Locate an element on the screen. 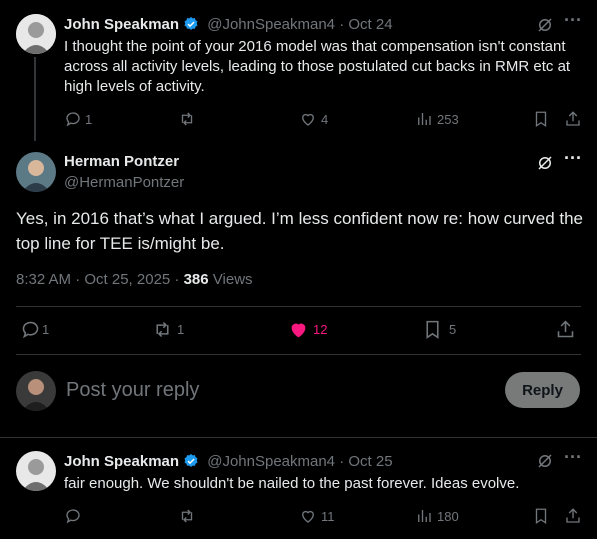 This screenshot has width=597, height=539. avatar-herman-pontzer-image is located at coordinates (36, 172).